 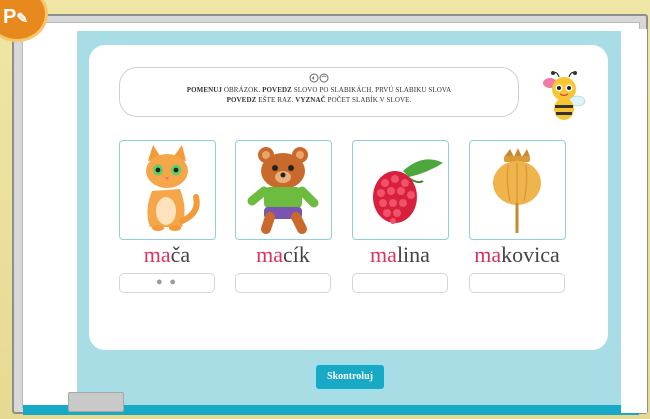 I want to click on whiteboard-margin, so click(x=634, y=221).